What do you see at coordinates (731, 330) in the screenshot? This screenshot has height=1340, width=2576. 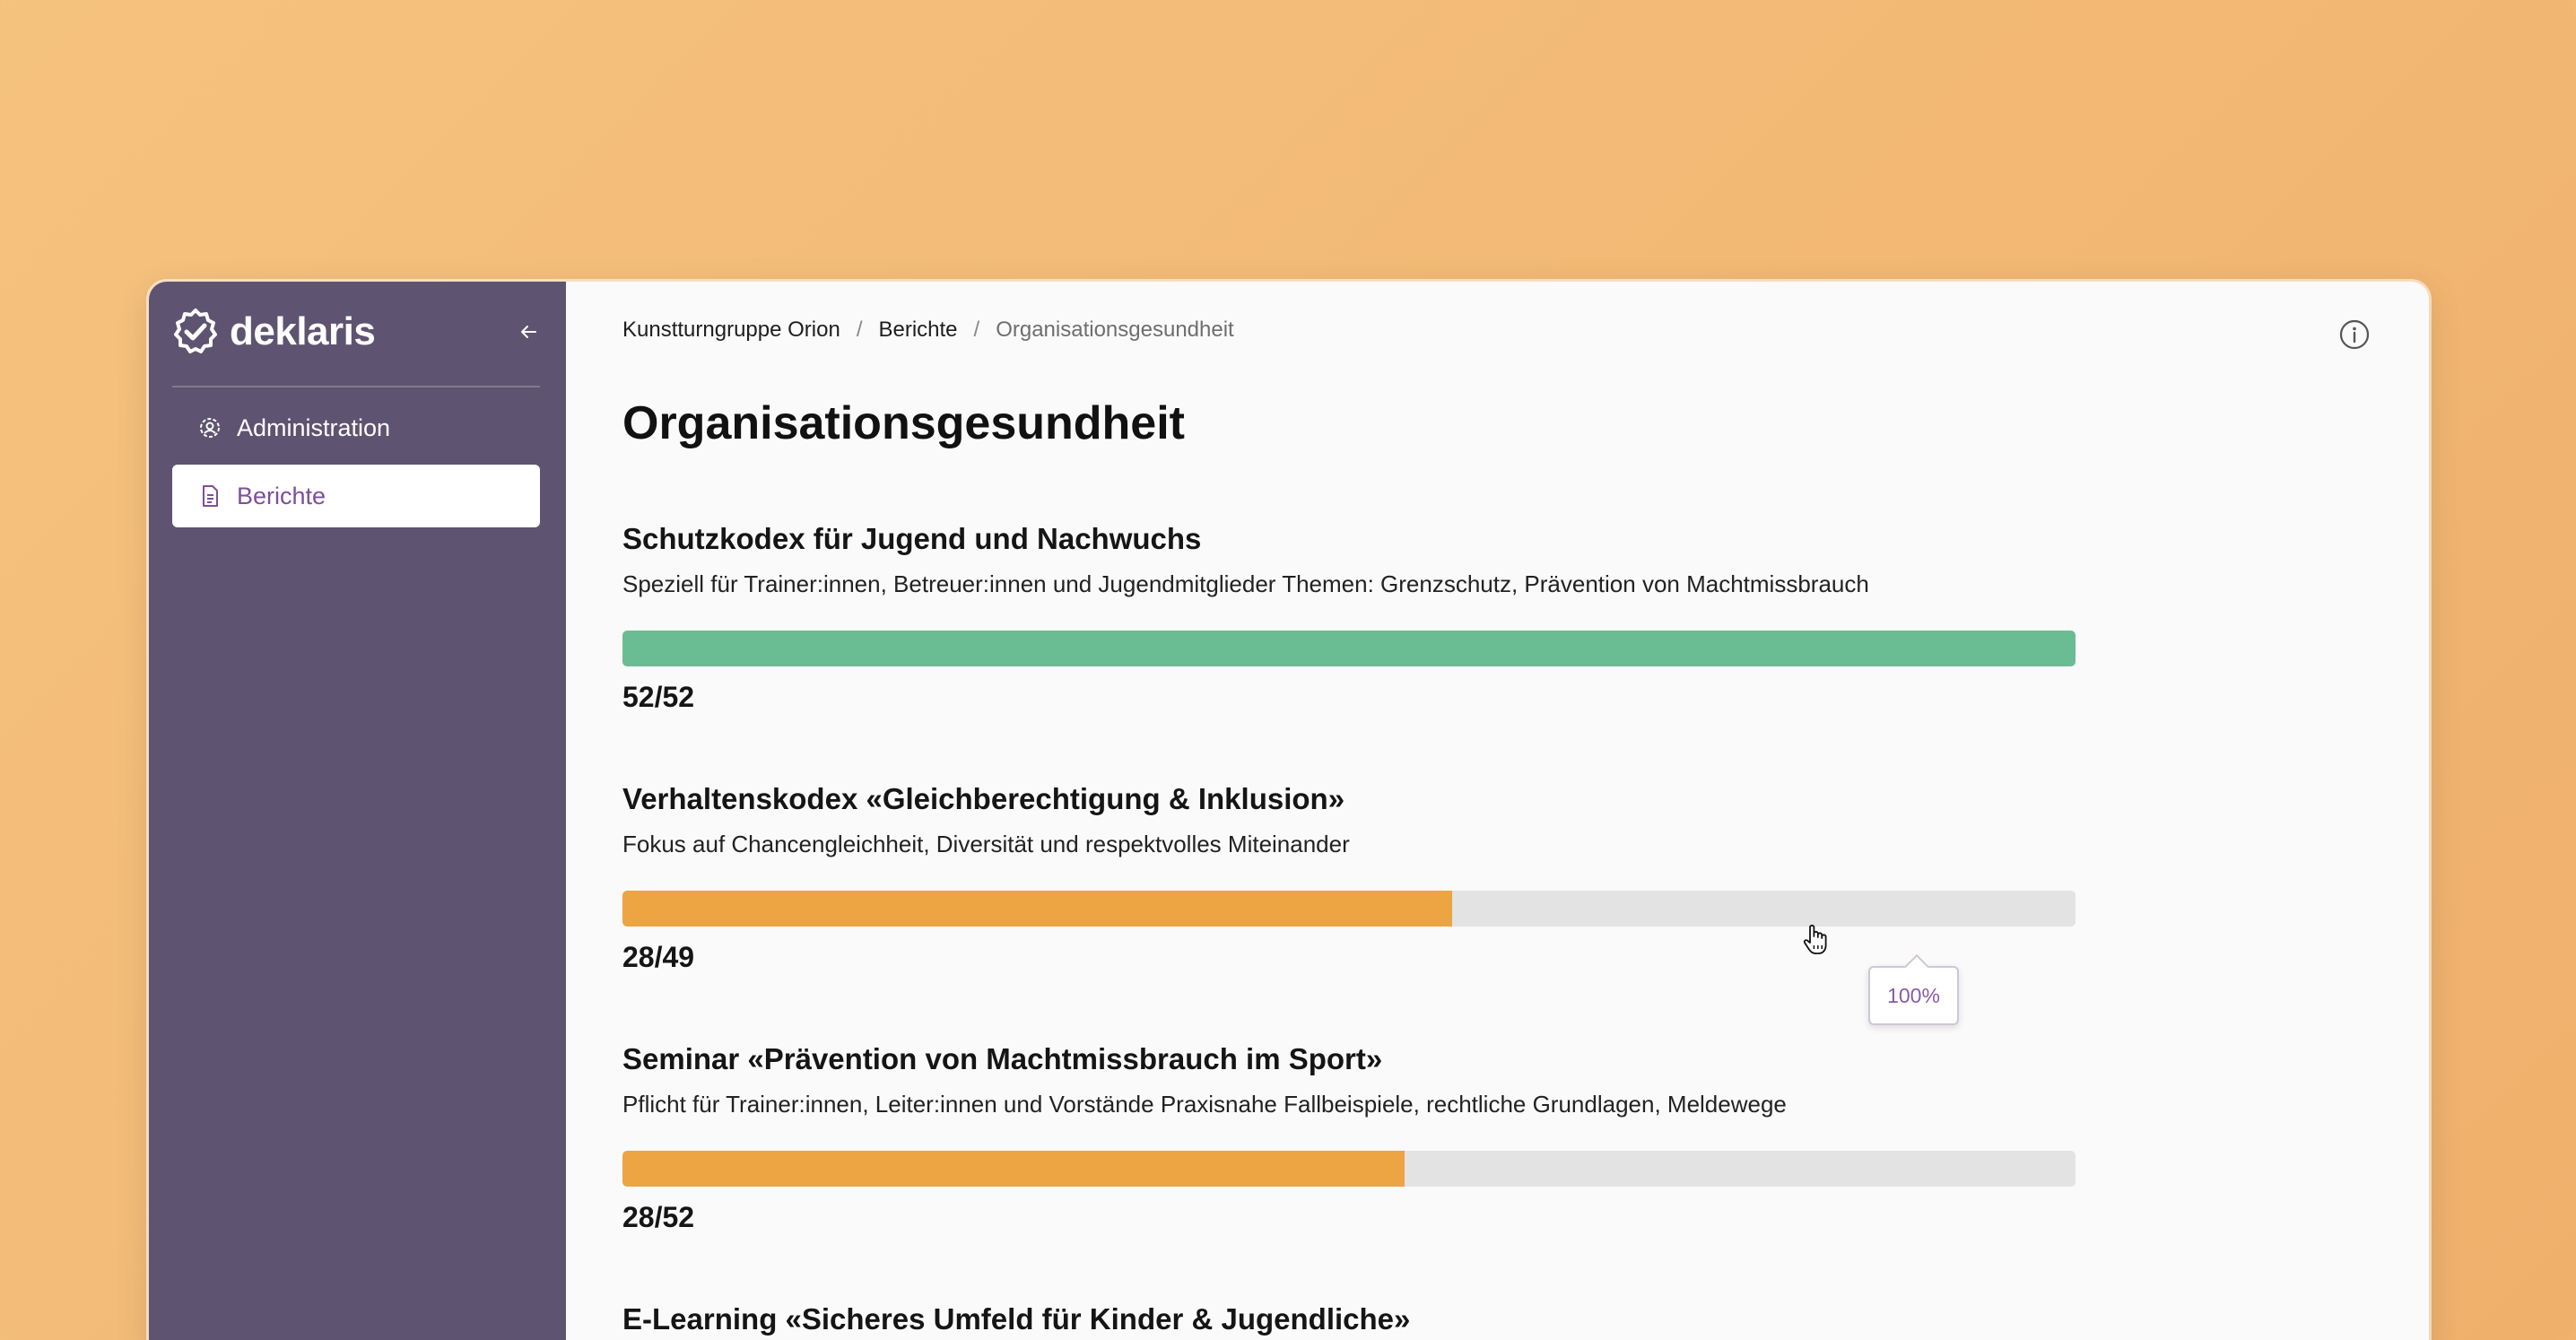 I see `breadcrumb-item-organization: Kunstturngruppe Orion` at bounding box center [731, 330].